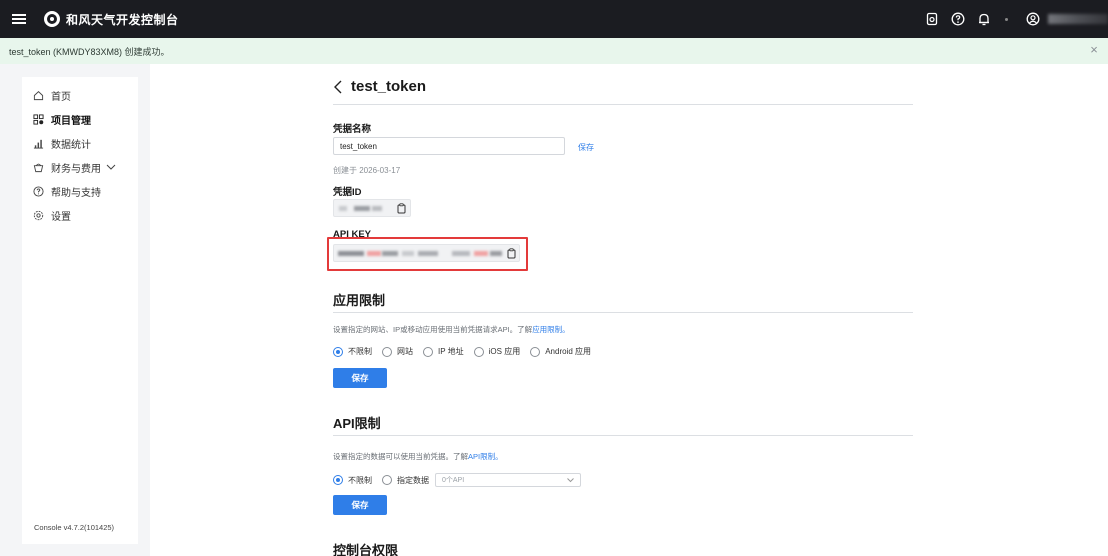  I want to click on app-restriction-description: 设置指定的网站、IP或移动应用使用当前凭据请求API。了解应用限制。, so click(451, 329).